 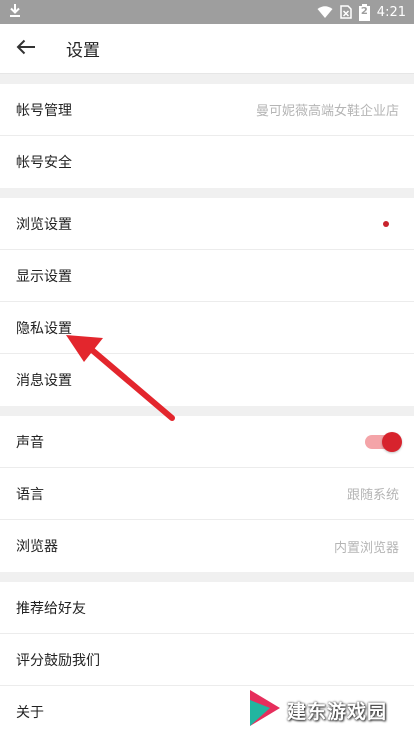 What do you see at coordinates (207, 110) in the screenshot?
I see `row-account-management: 帐号管理 曼可妮薇高端女鞋企业店` at bounding box center [207, 110].